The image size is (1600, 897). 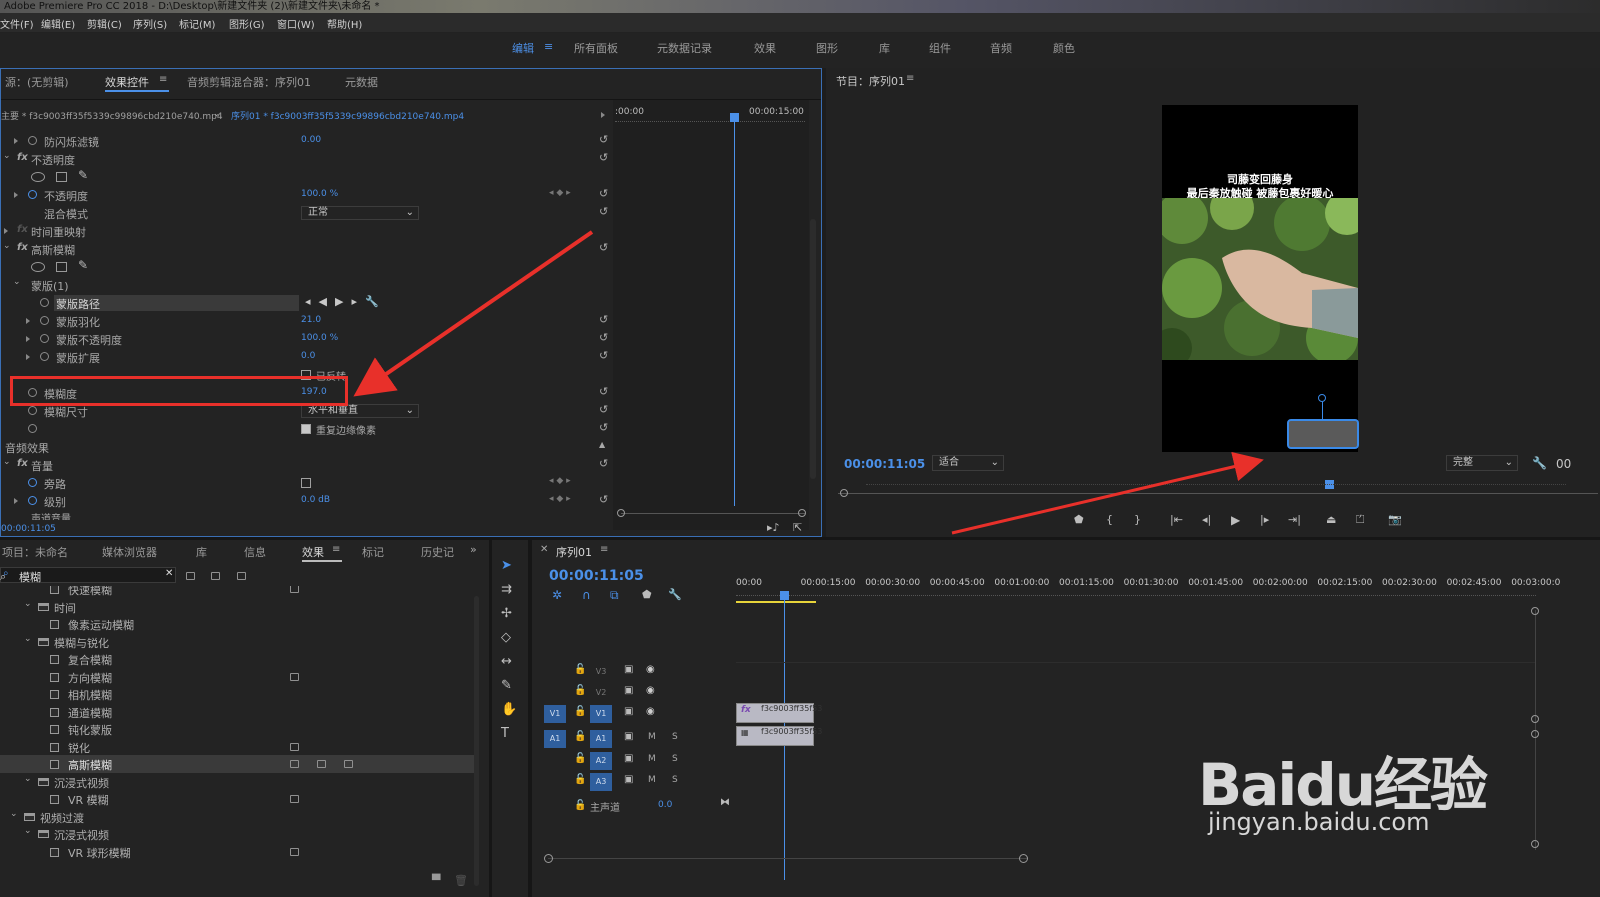 I want to click on timeline-h-scroll, so click(x=788, y=858).